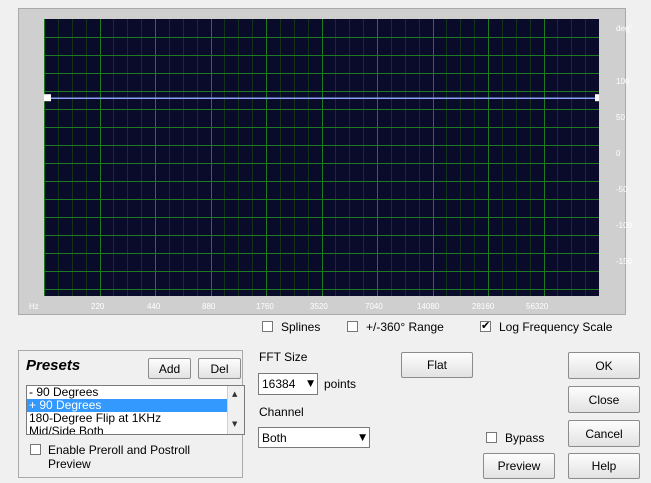 This screenshot has height=483, width=651. What do you see at coordinates (234, 394) in the screenshot?
I see `scroll-up-icon: ▲` at bounding box center [234, 394].